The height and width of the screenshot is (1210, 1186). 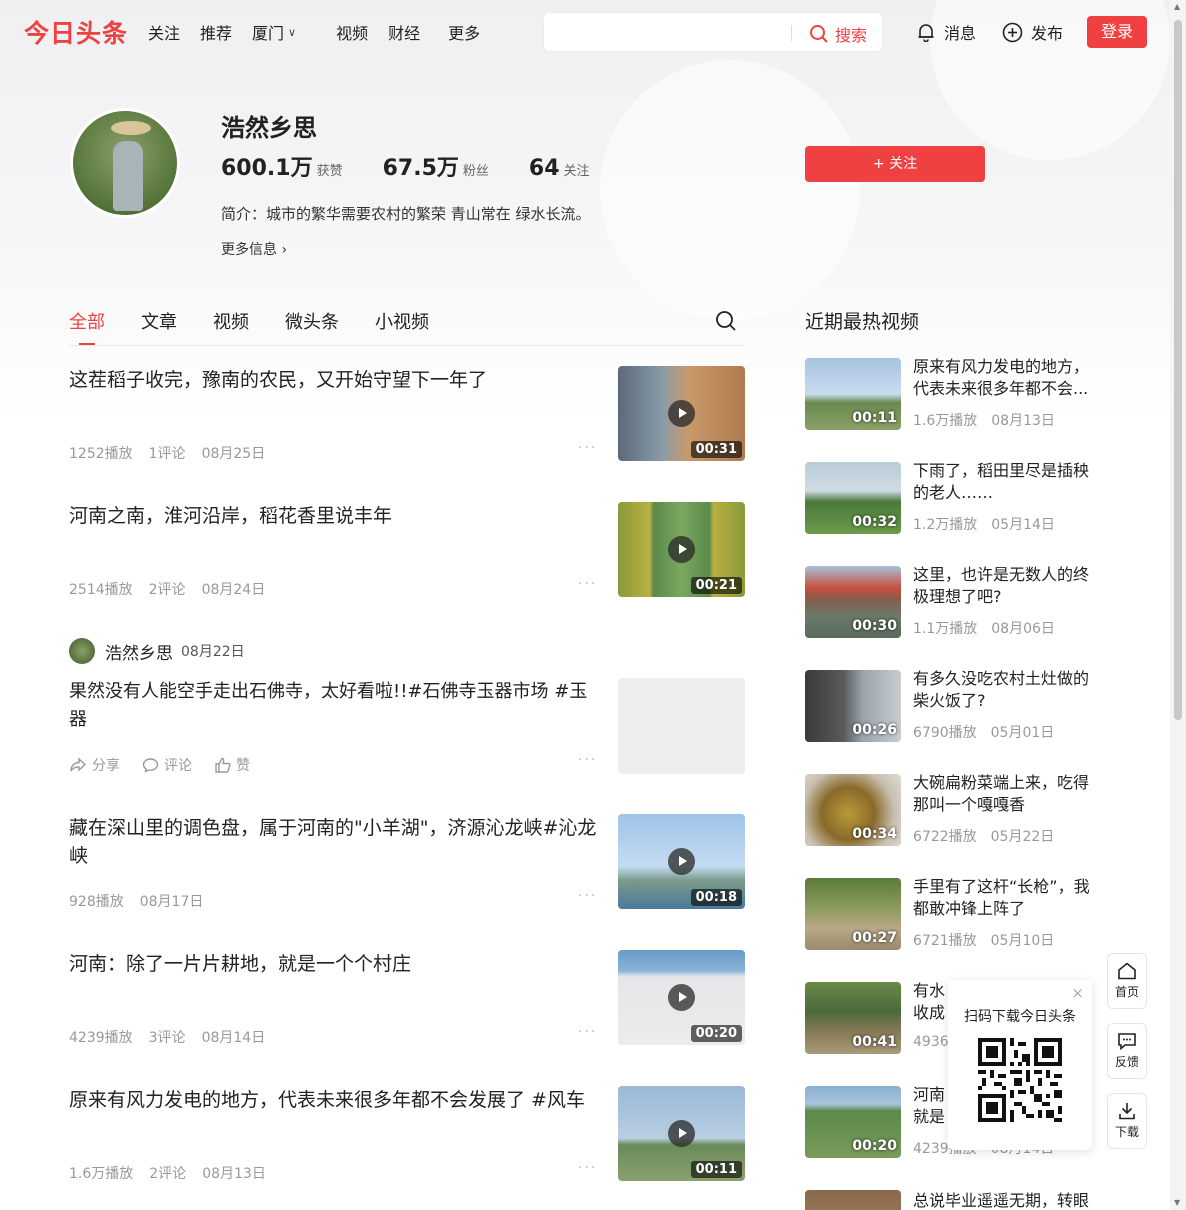 I want to click on video-thumbnail: 00:27, so click(x=853, y=914).